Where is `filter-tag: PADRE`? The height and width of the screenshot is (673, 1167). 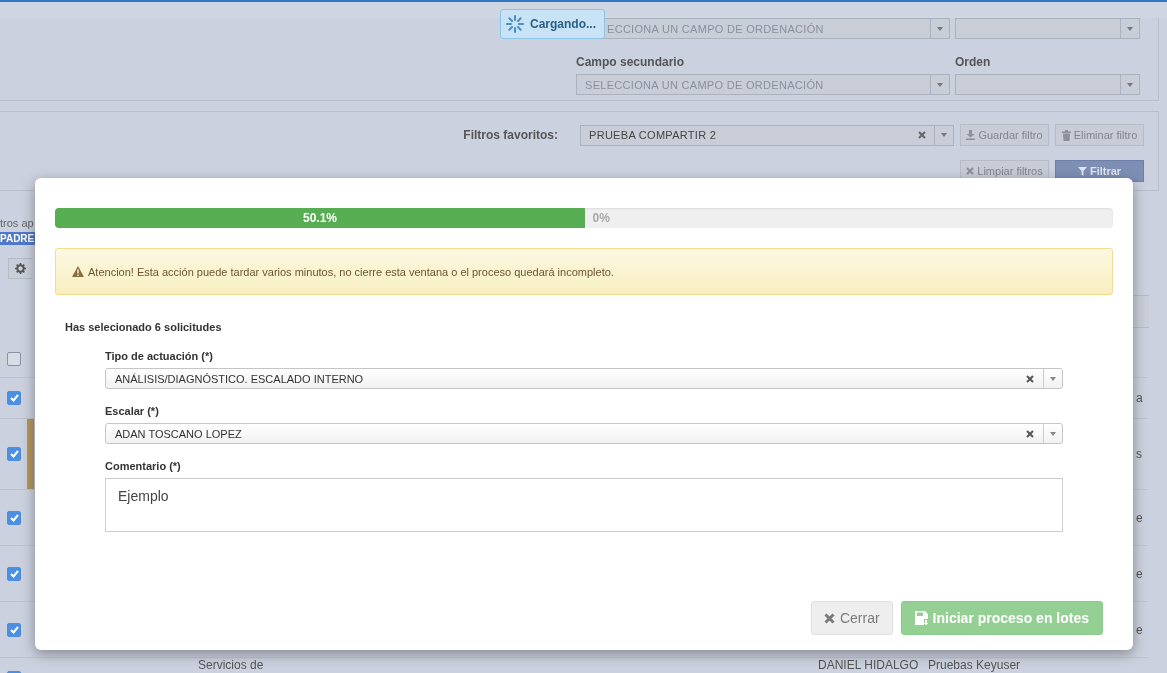 filter-tag: PADRE is located at coordinates (18, 238).